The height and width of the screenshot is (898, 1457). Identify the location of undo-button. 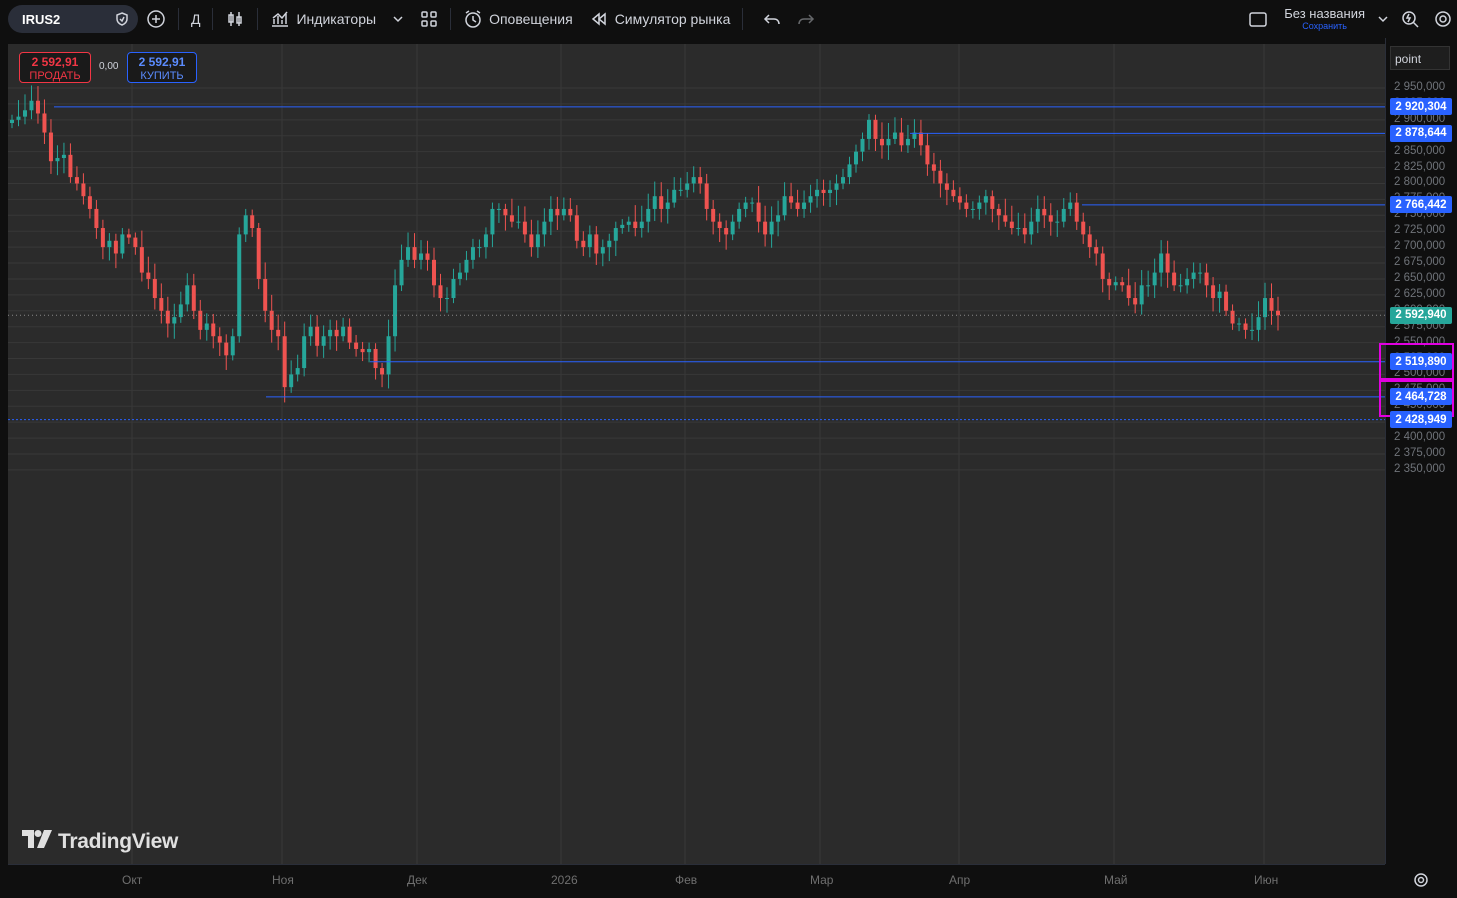
(772, 19).